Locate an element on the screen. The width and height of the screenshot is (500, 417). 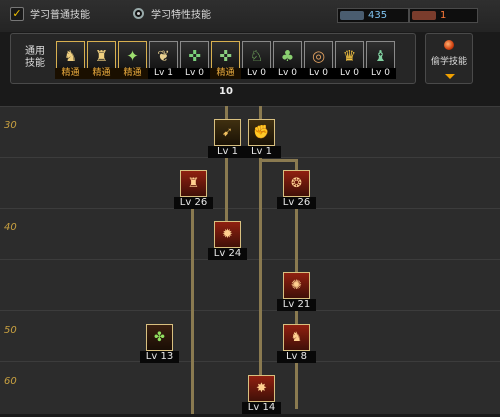
tree-skill-grab: ✊ Lv 1 is located at coordinates (261, 140).